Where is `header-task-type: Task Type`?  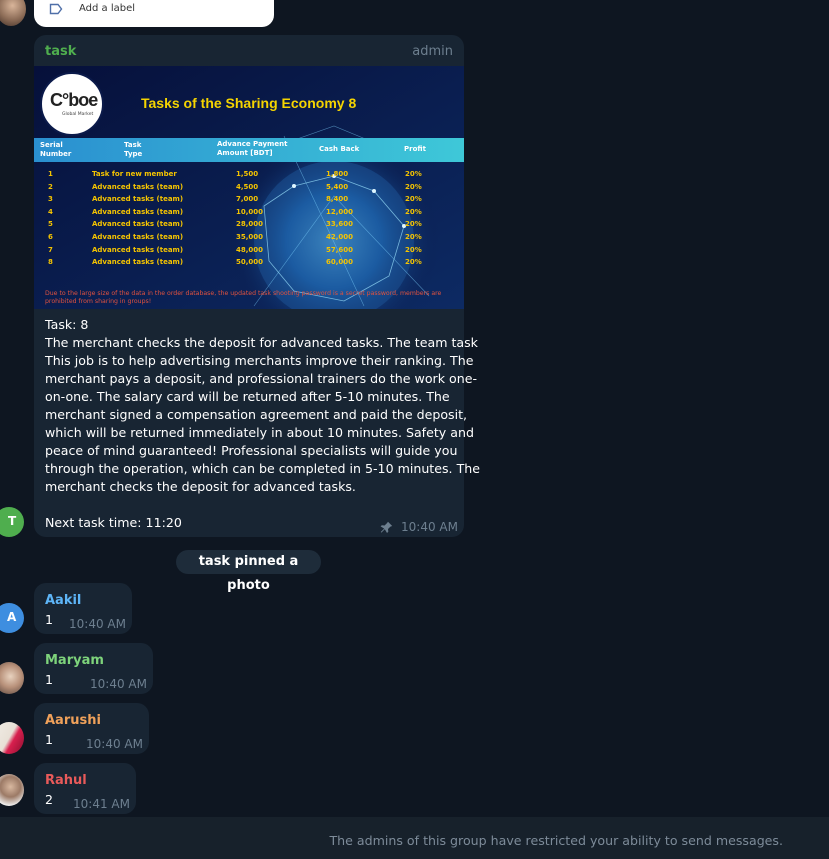
header-task-type: Task Type is located at coordinates (133, 149).